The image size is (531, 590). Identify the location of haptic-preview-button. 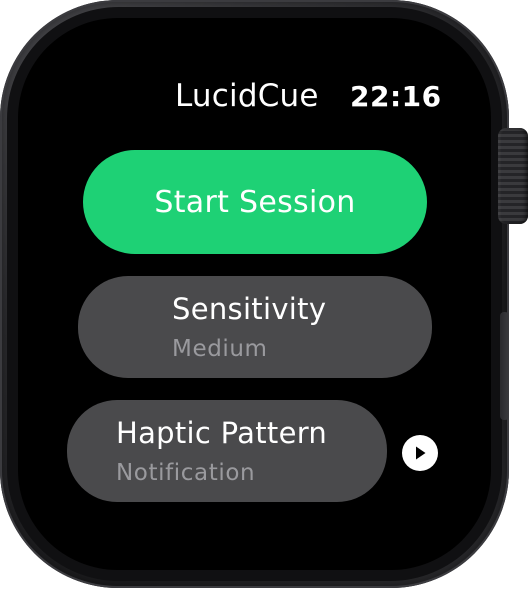
(420, 453).